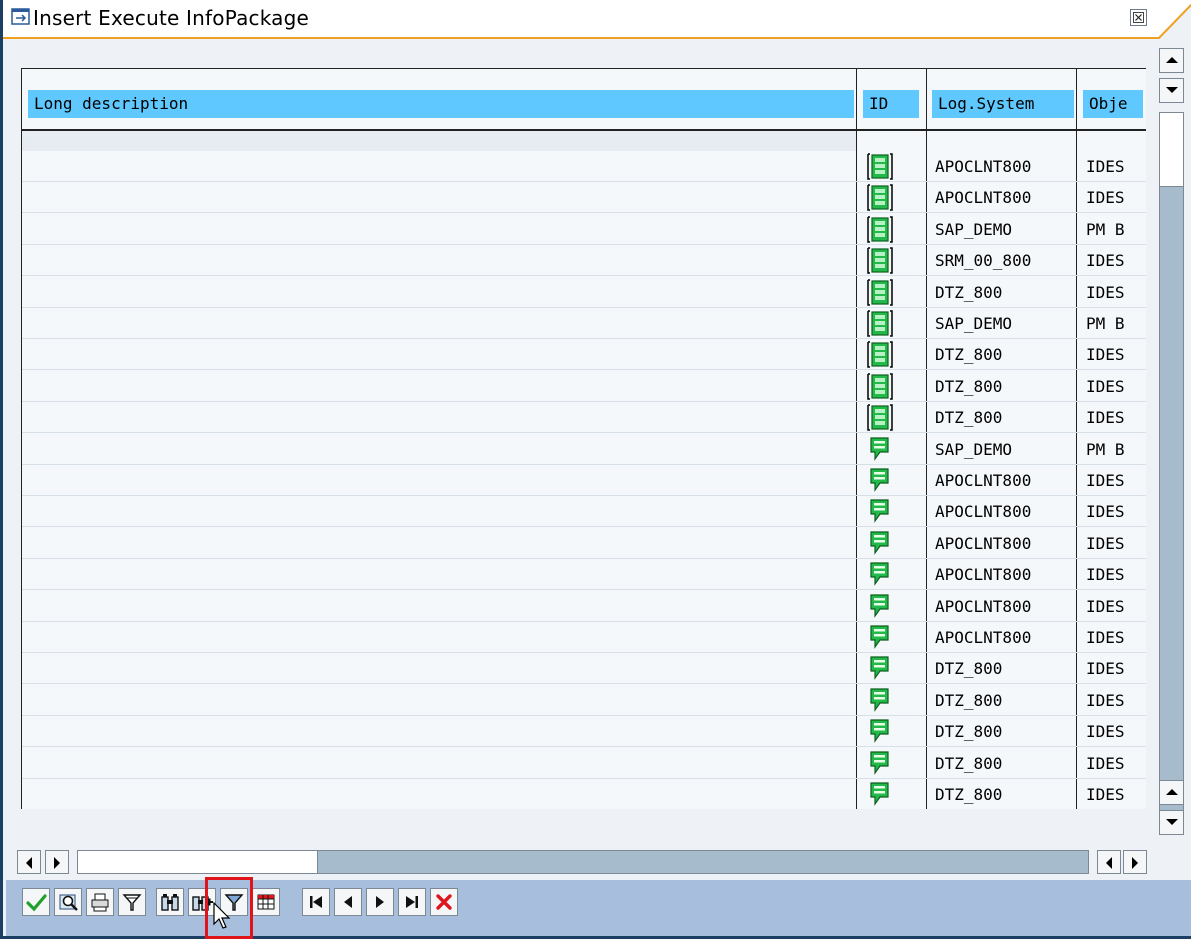 This screenshot has width=1191, height=939. I want to click on next-page-button, so click(380, 902).